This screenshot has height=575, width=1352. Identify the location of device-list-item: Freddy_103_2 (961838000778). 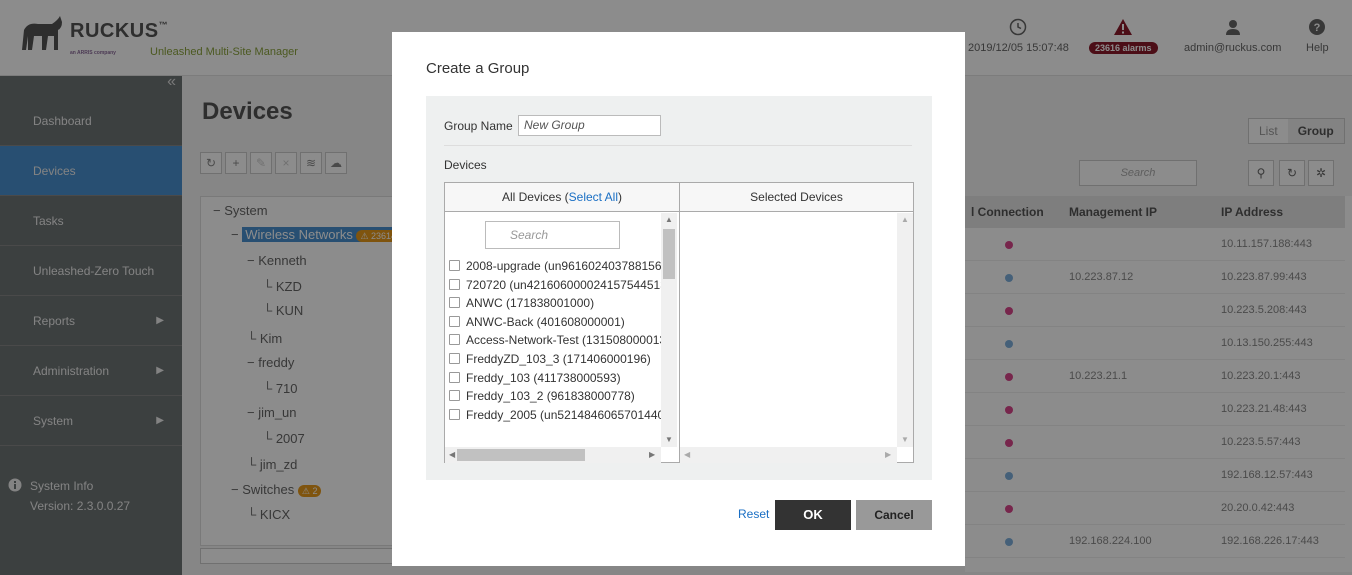
(556, 396).